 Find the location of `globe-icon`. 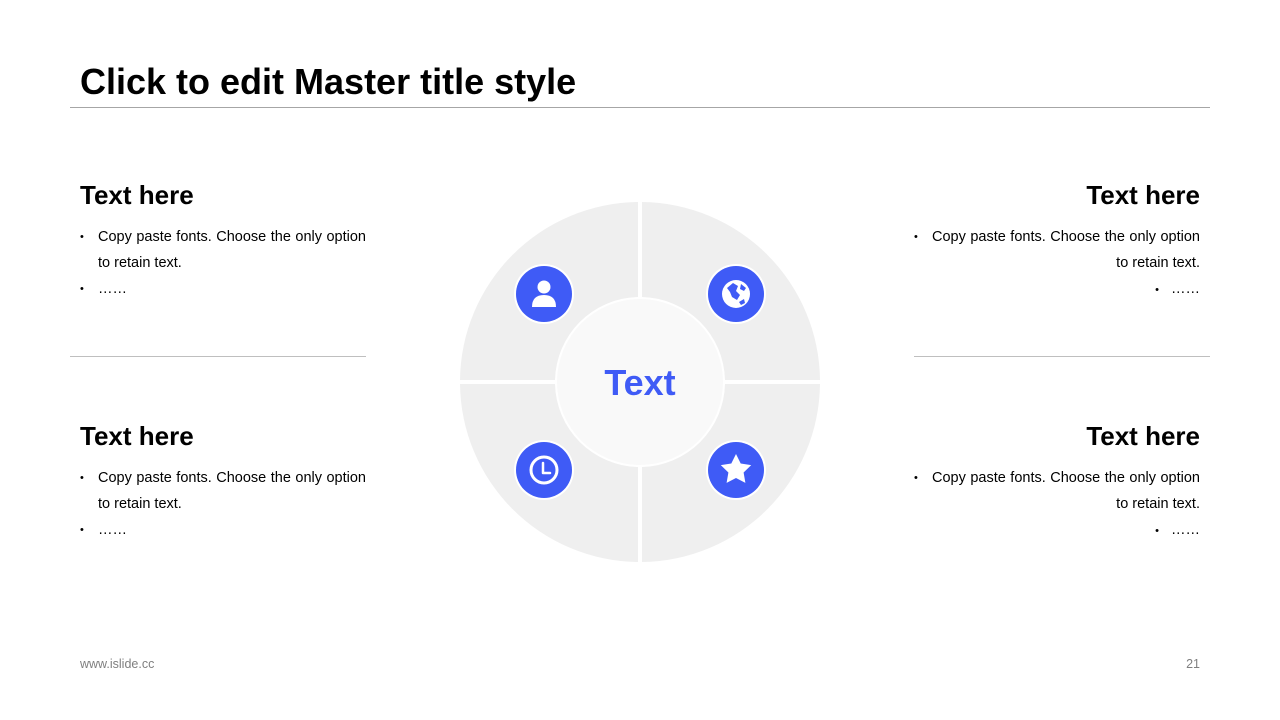

globe-icon is located at coordinates (736, 294).